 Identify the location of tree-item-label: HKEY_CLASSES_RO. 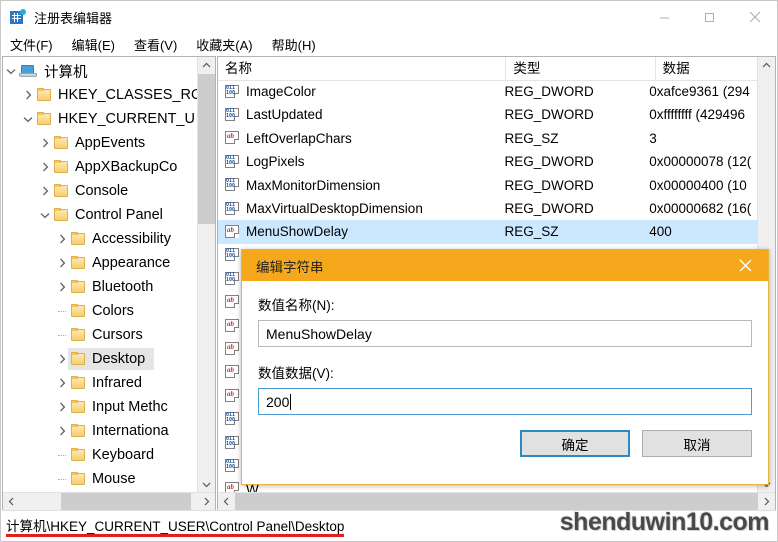
(128, 95).